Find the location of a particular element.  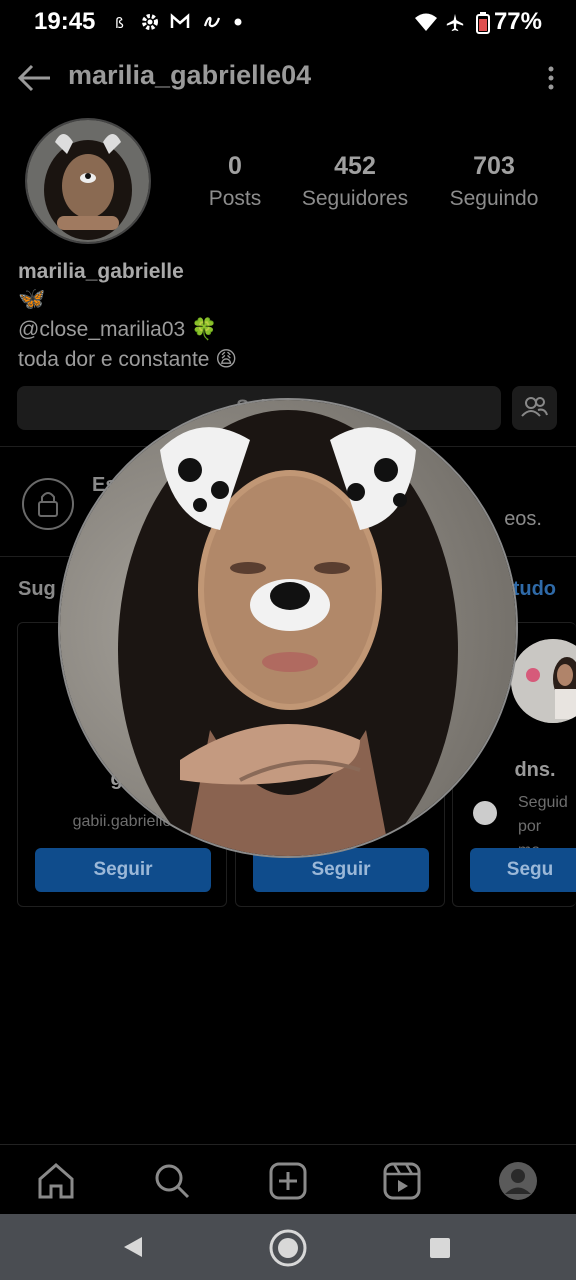

svg-text: ß is located at coordinates (119, 24).